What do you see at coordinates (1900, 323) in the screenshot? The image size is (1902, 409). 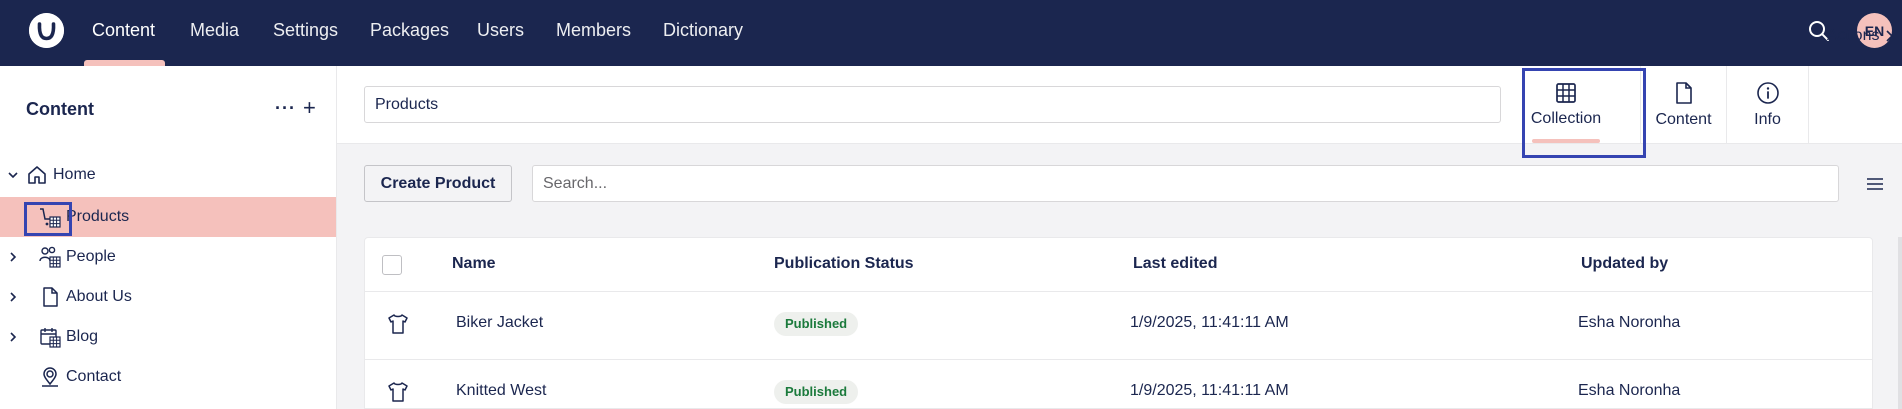 I see `scrollbar` at bounding box center [1900, 323].